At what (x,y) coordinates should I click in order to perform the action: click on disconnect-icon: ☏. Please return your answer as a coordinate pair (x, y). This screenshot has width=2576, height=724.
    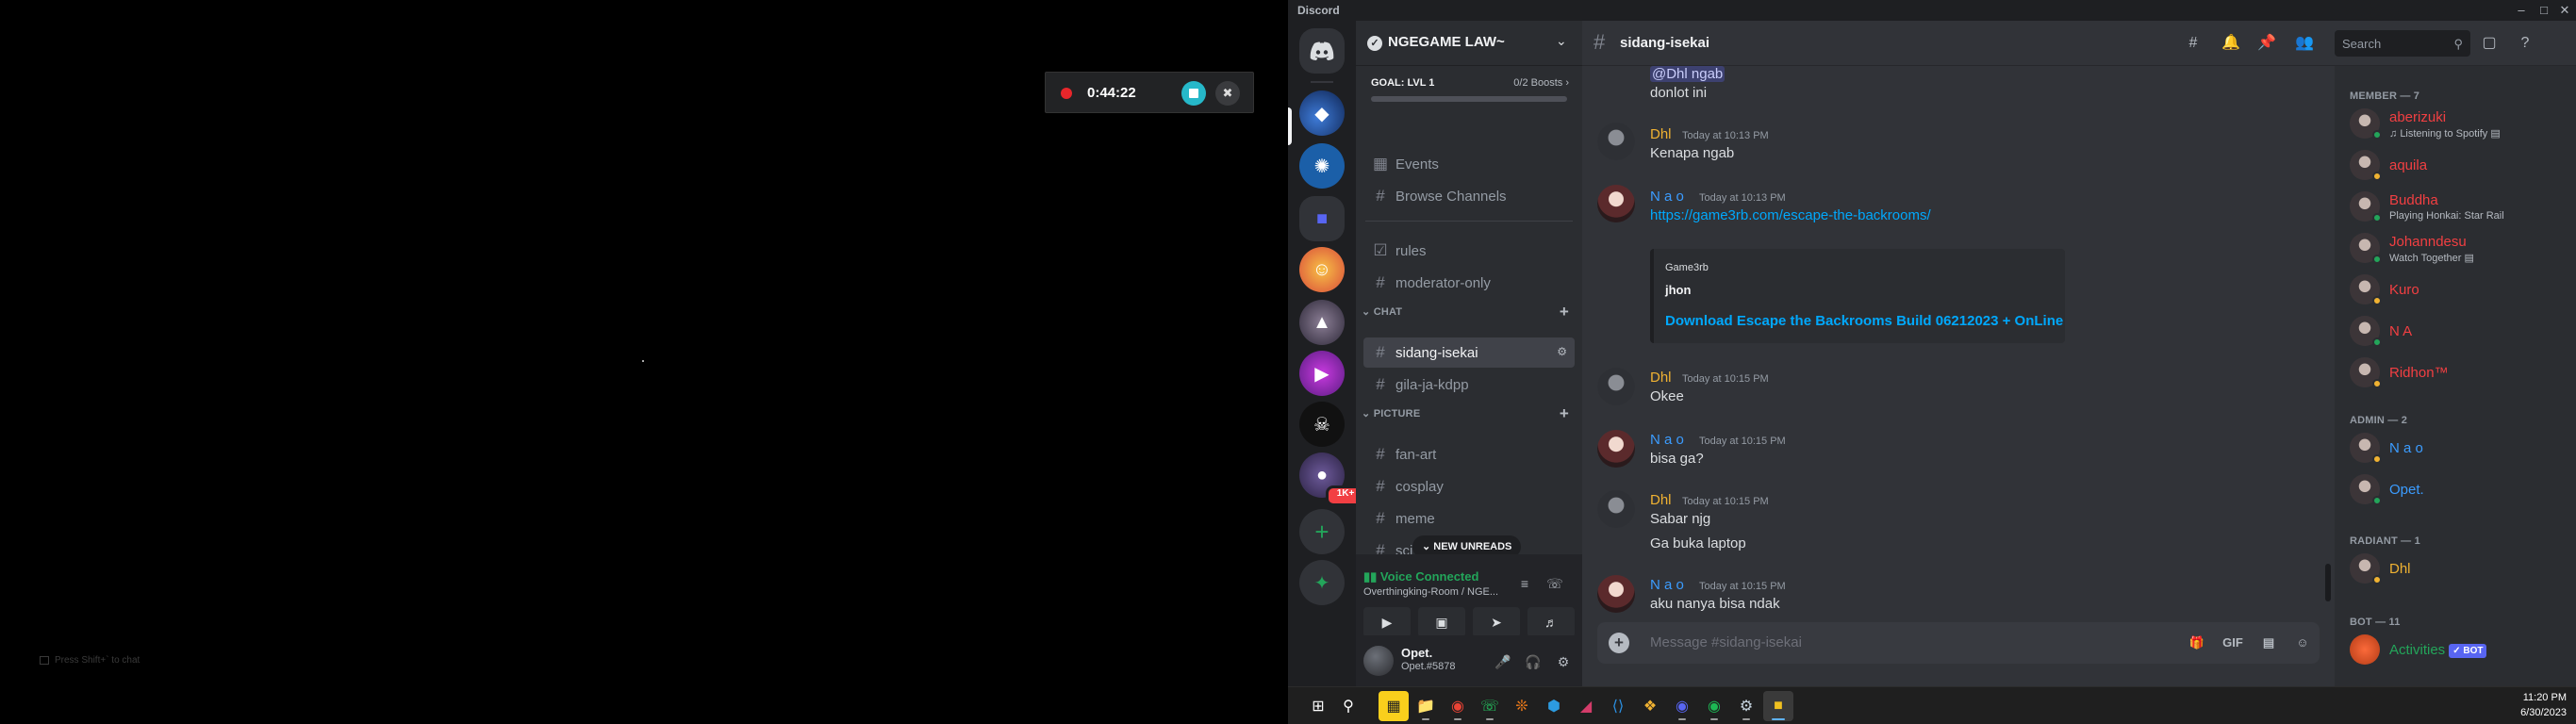
    Looking at the image, I should click on (1554, 583).